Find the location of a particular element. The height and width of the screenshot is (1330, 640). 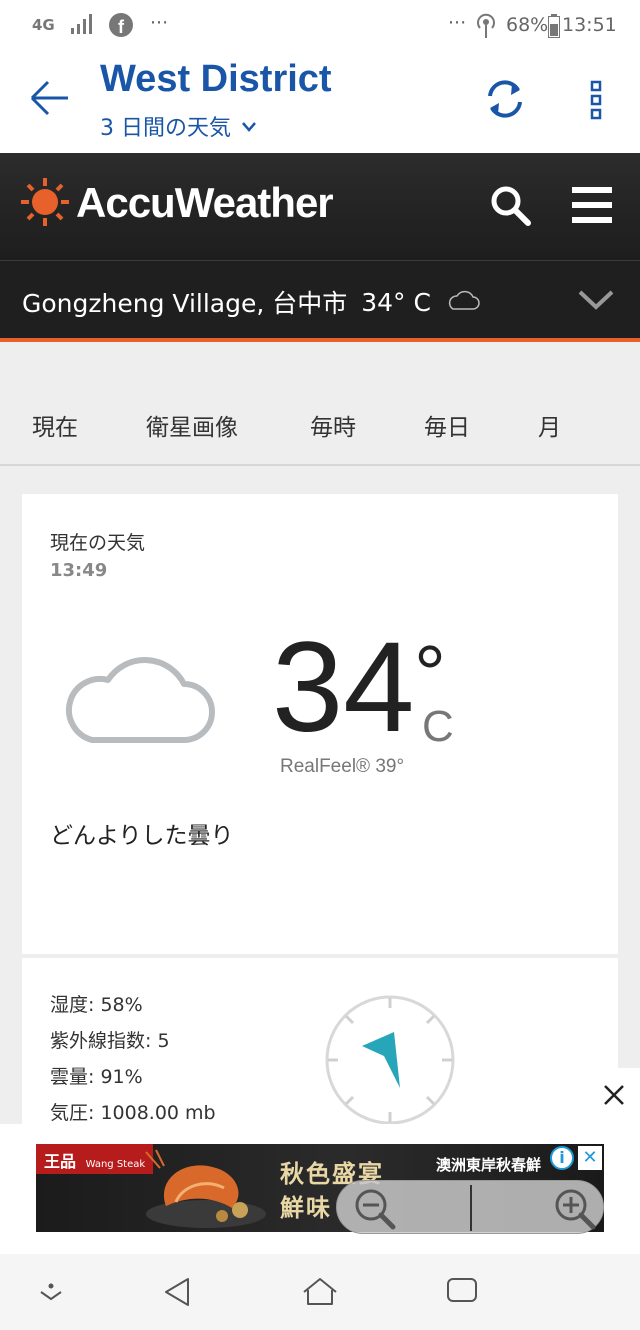

svg-text: f is located at coordinates (121, 27).